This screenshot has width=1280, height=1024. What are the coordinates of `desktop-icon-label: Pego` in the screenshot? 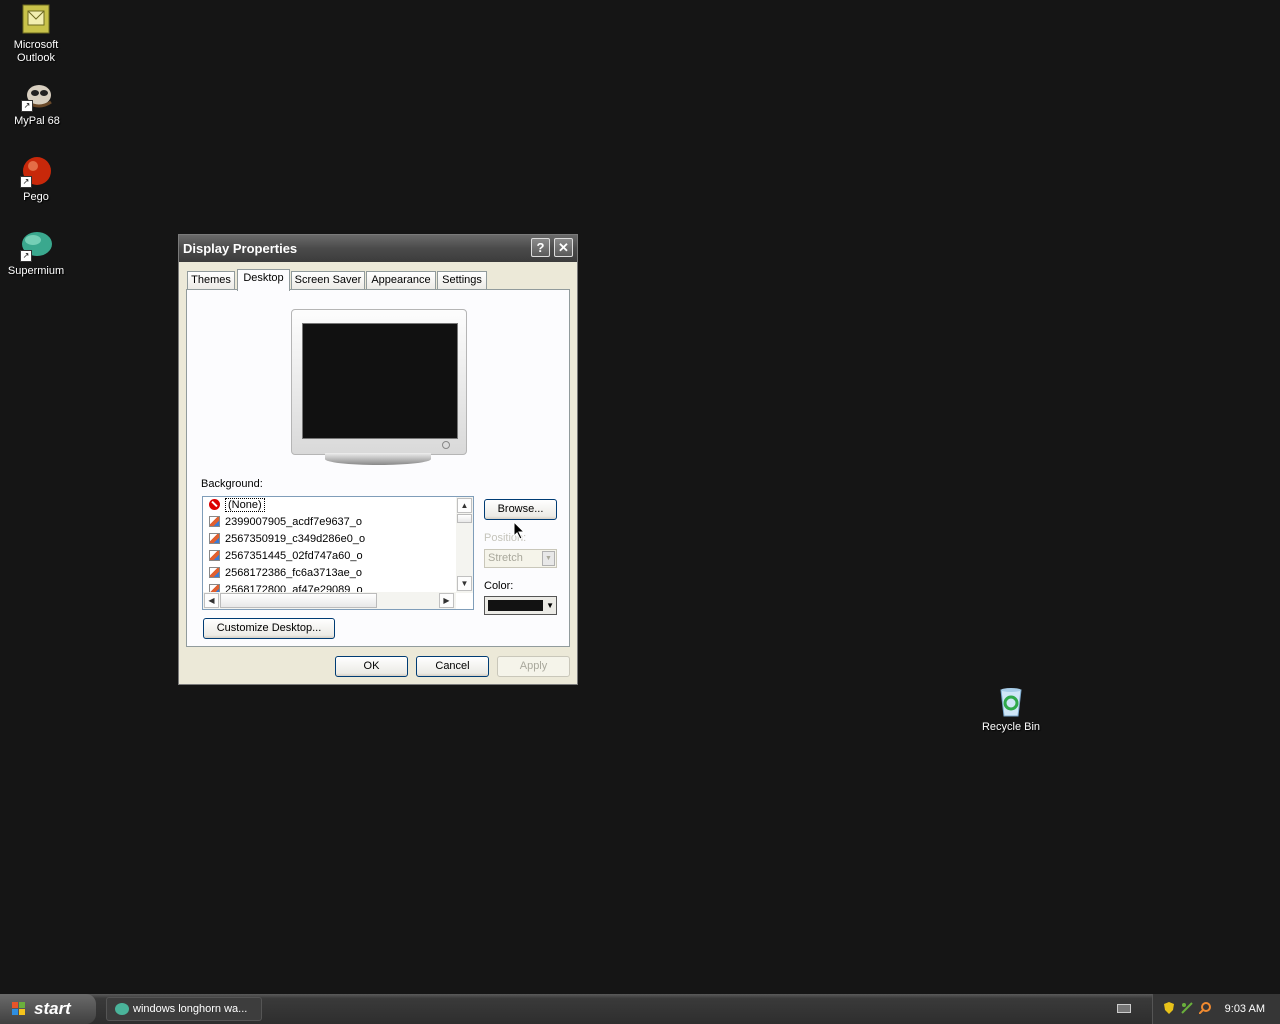 It's located at (36, 197).